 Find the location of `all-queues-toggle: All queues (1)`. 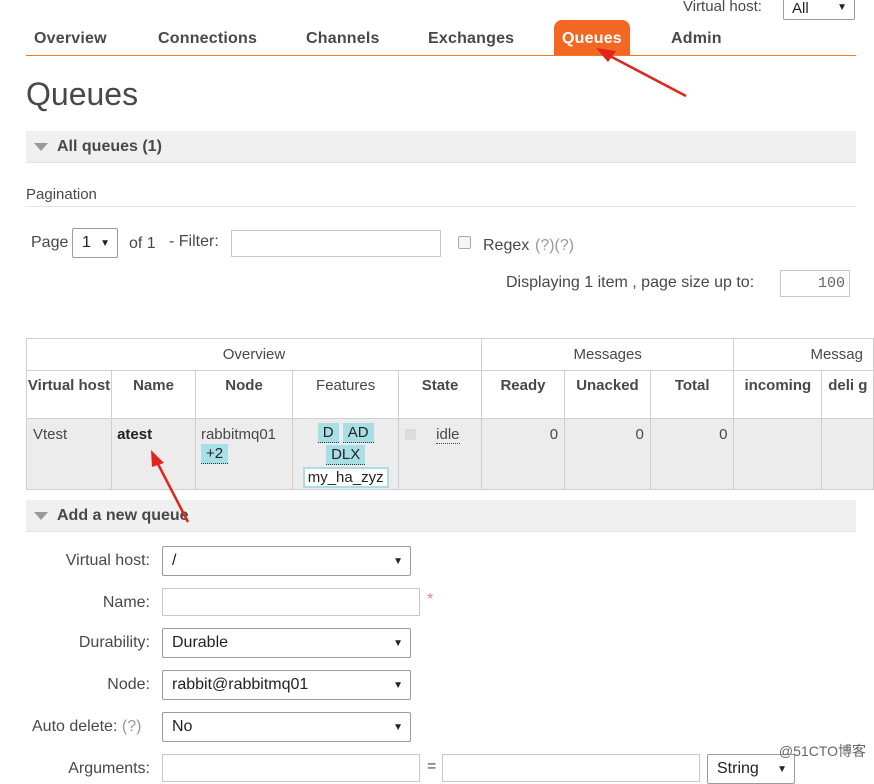

all-queues-toggle: All queues (1) is located at coordinates (441, 147).